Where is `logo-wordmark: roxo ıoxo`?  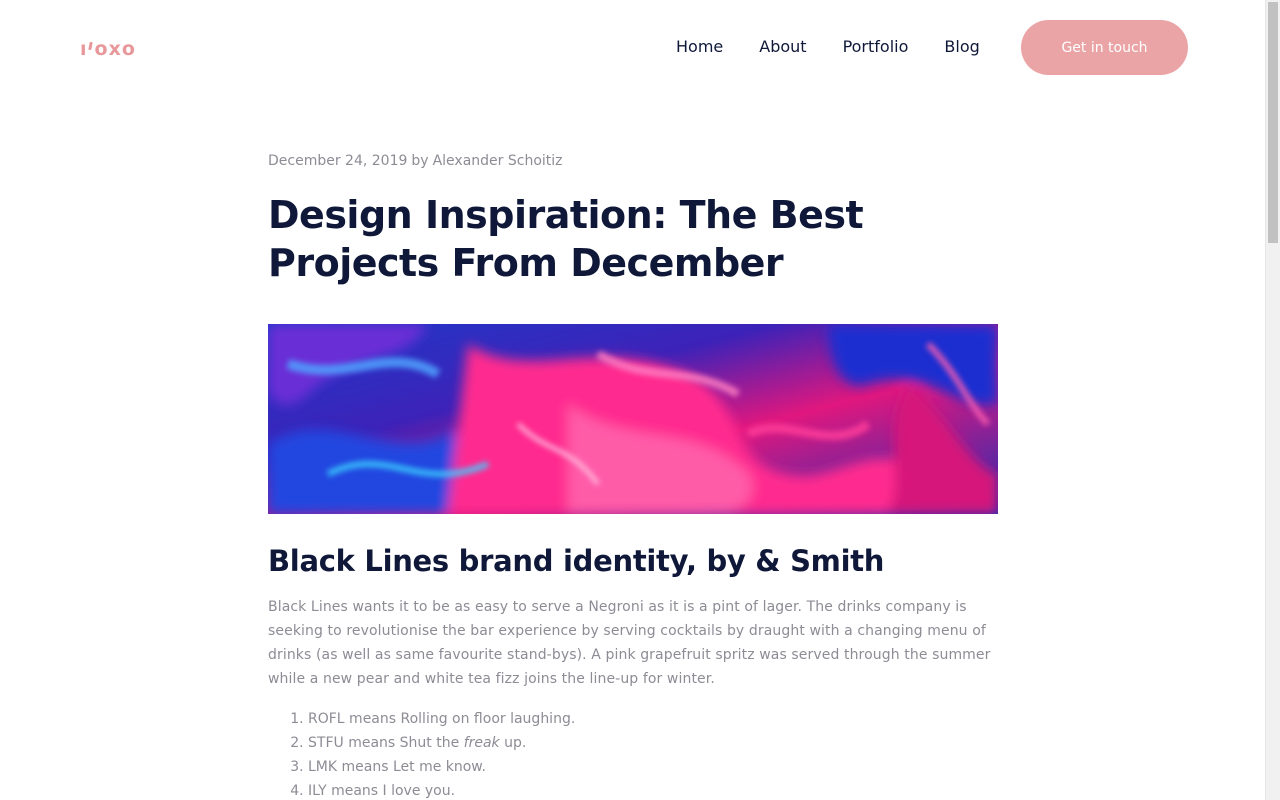 logo-wordmark: roxo ıoxo is located at coordinates (108, 49).